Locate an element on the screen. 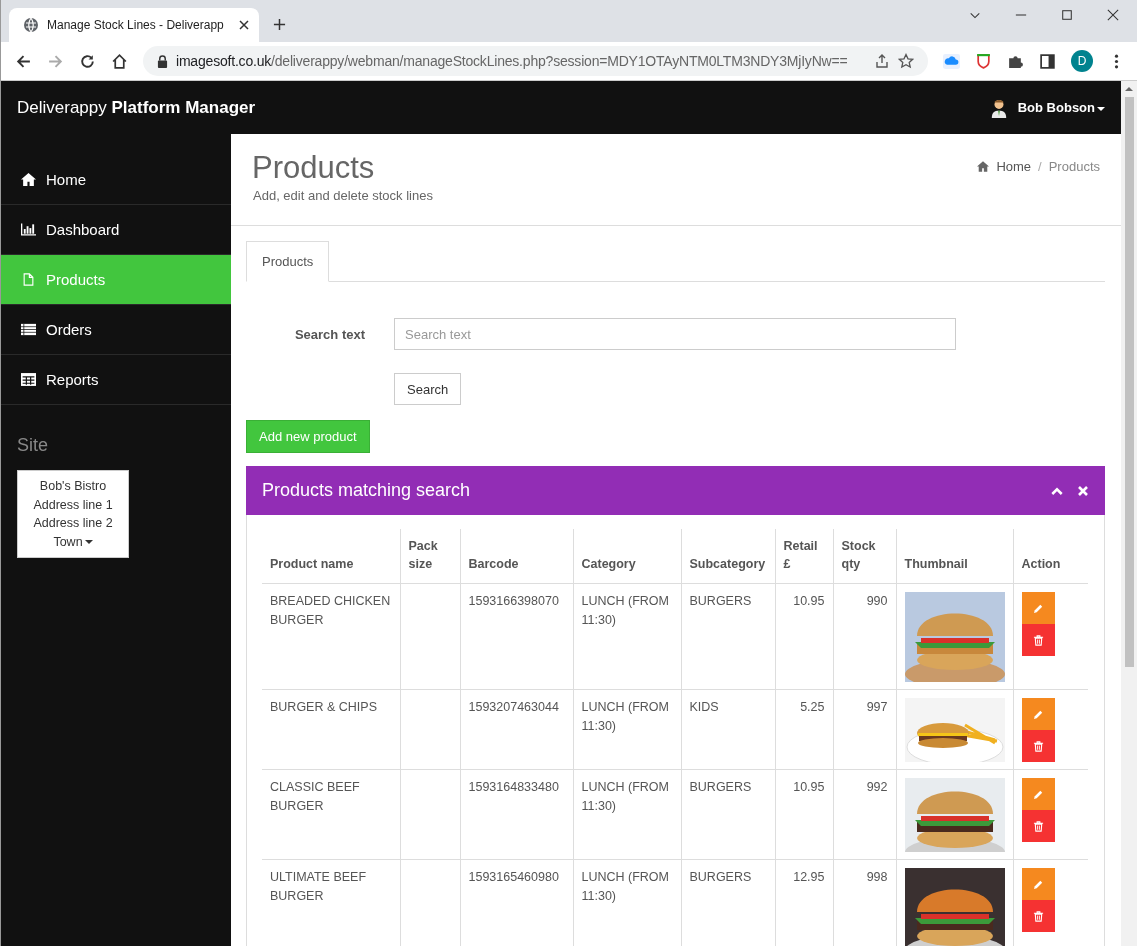  user-icon is located at coordinates (998, 107).